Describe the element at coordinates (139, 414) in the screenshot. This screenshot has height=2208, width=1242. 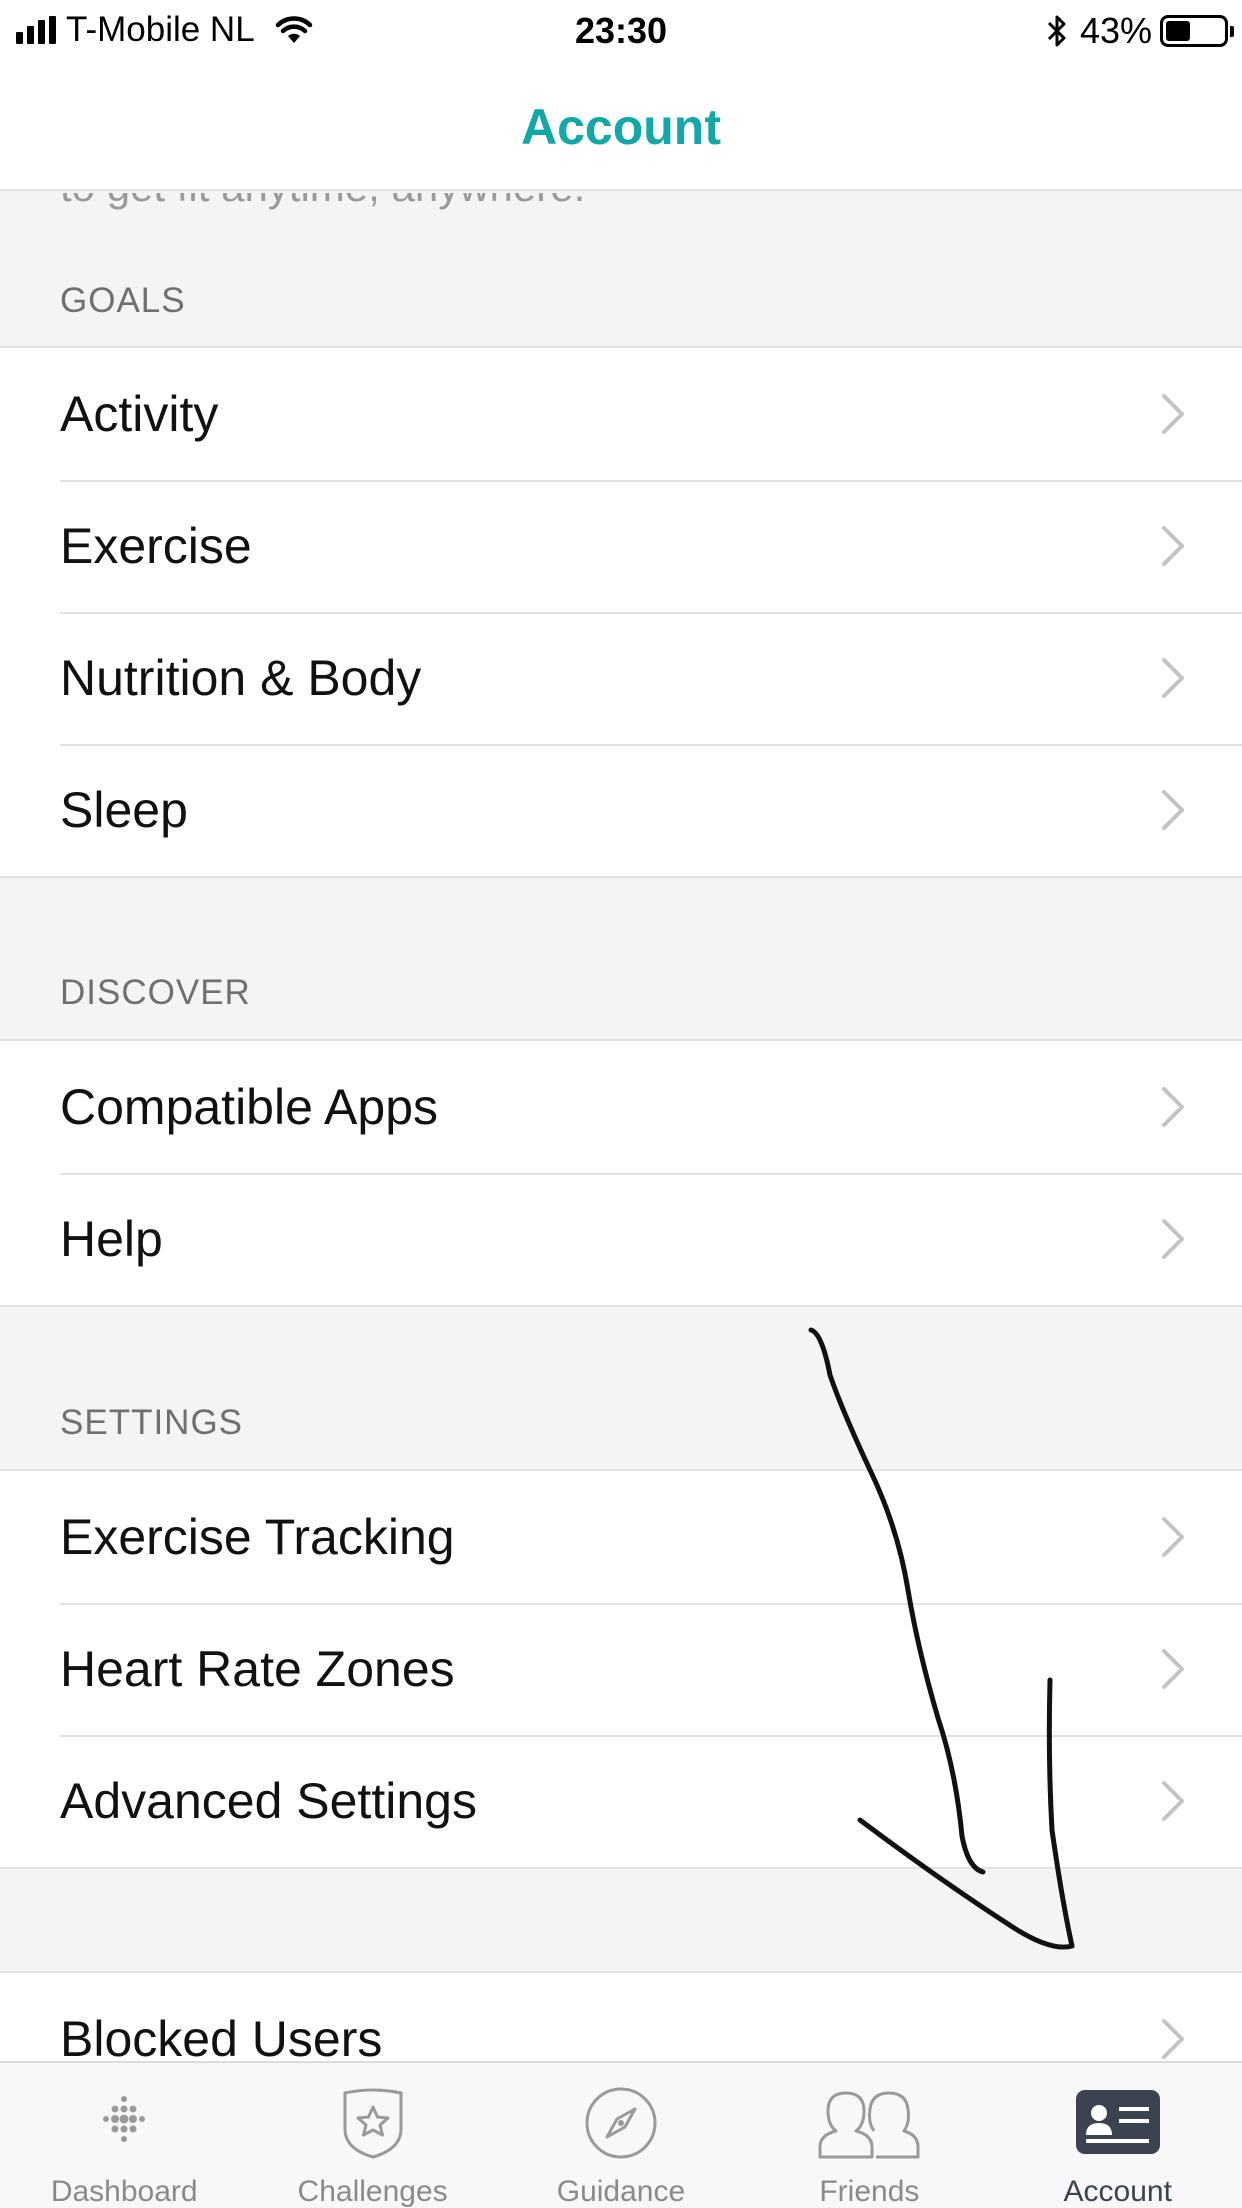
I see `list-item-label: Activity` at that location.